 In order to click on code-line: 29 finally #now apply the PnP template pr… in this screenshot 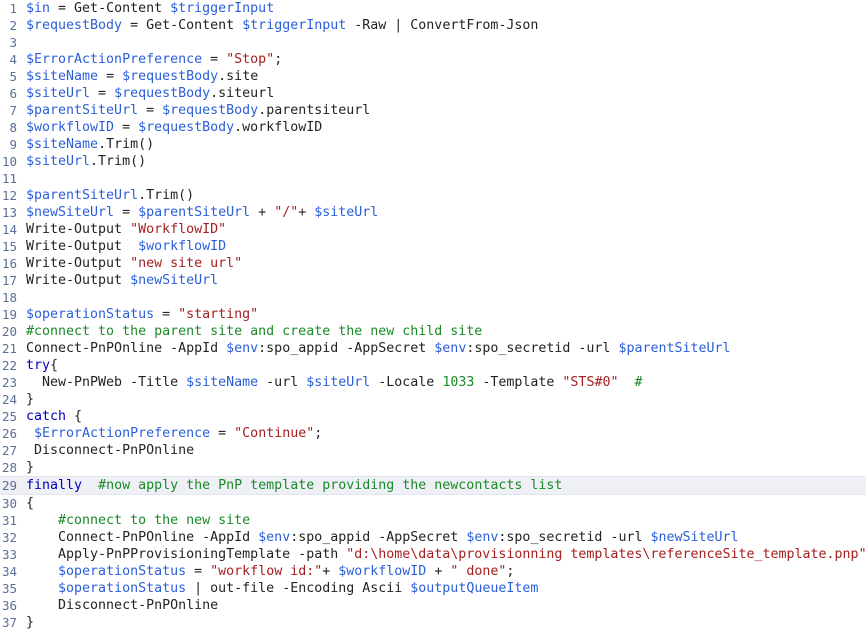, I will do `click(433, 485)`.